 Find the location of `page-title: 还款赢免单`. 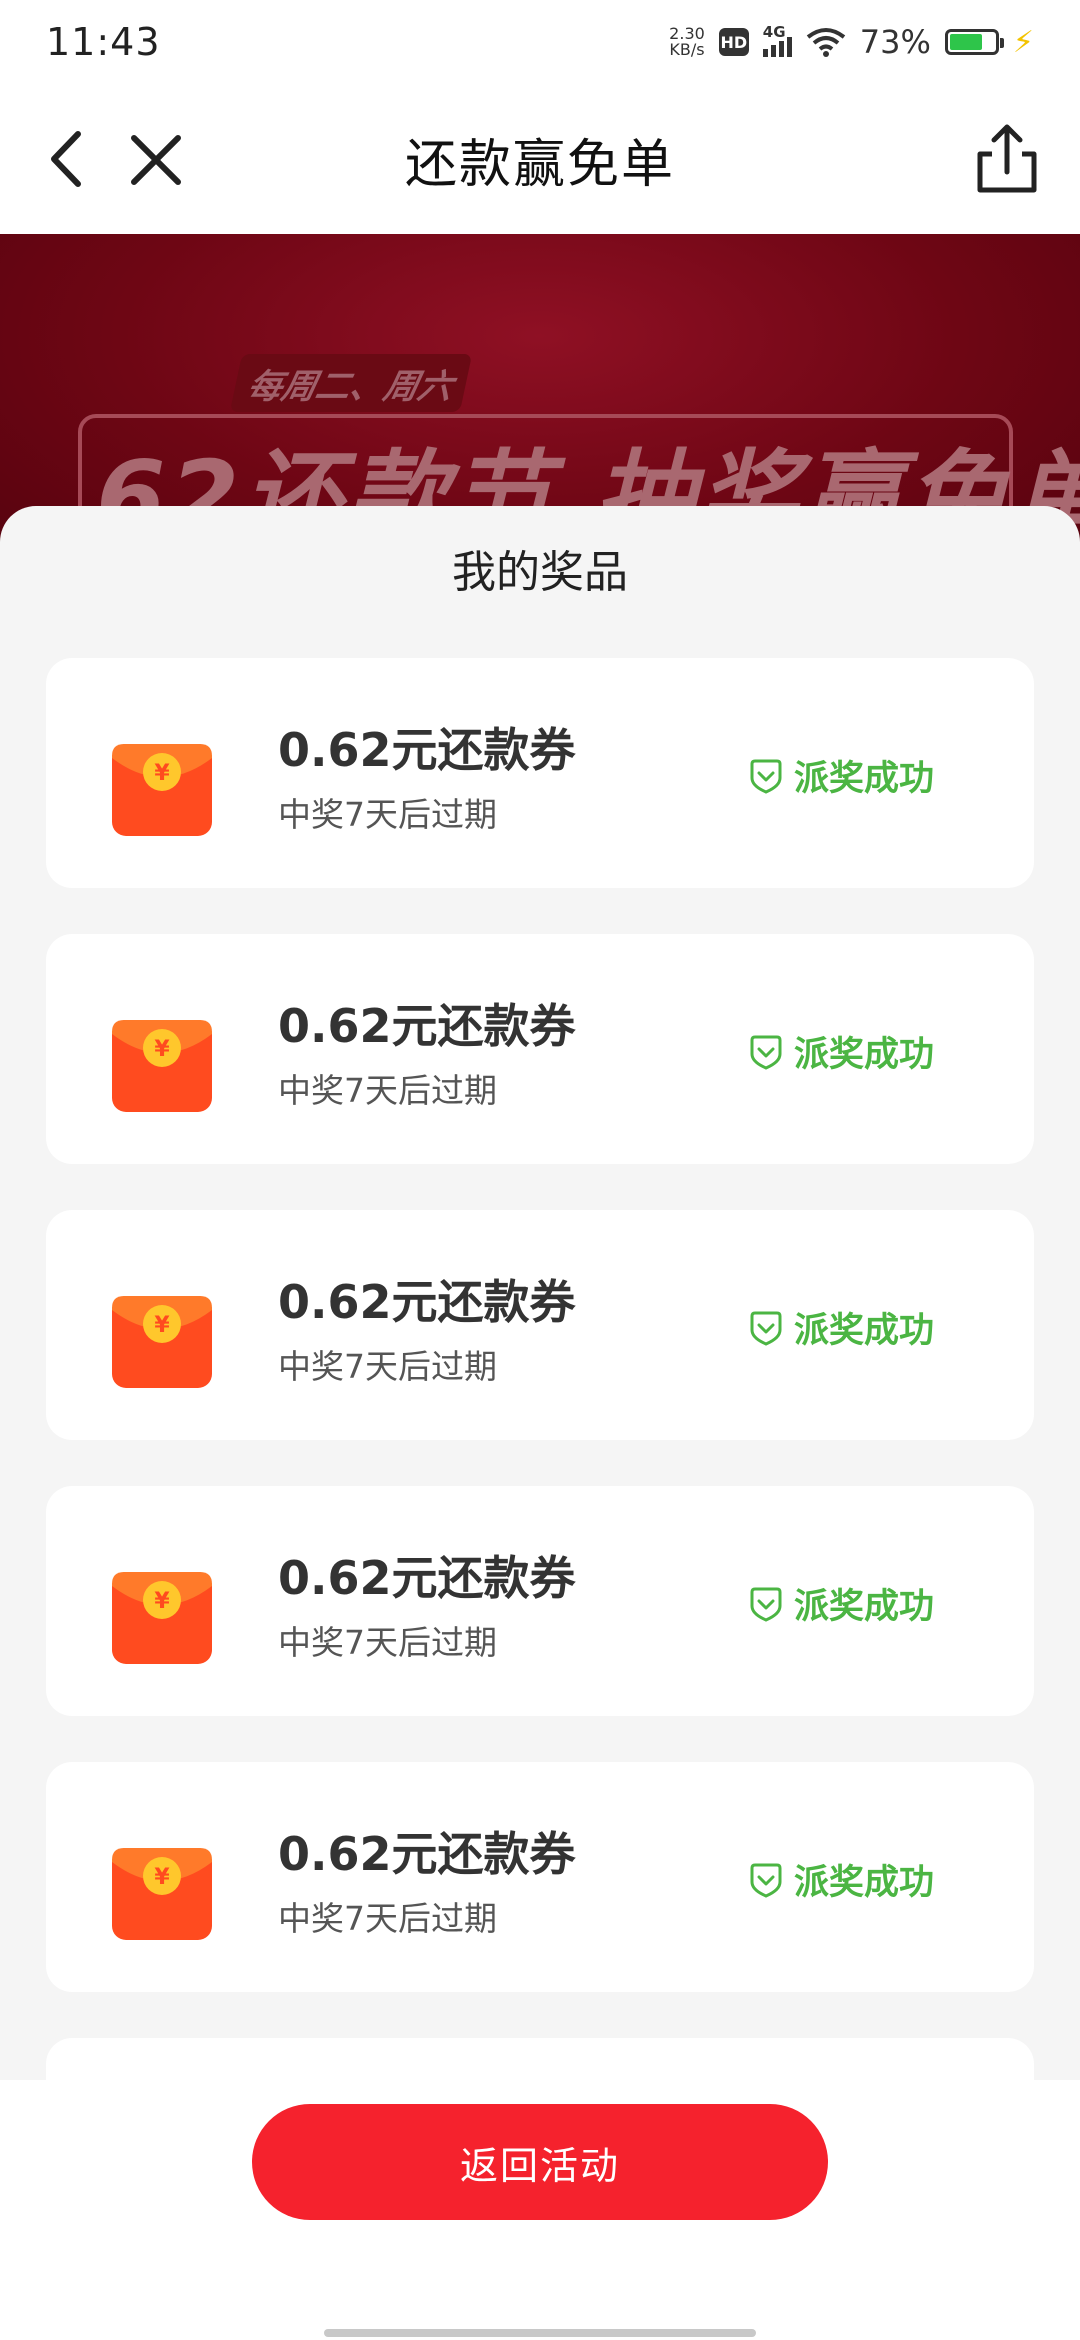

page-title: 还款赢免单 is located at coordinates (539, 165).